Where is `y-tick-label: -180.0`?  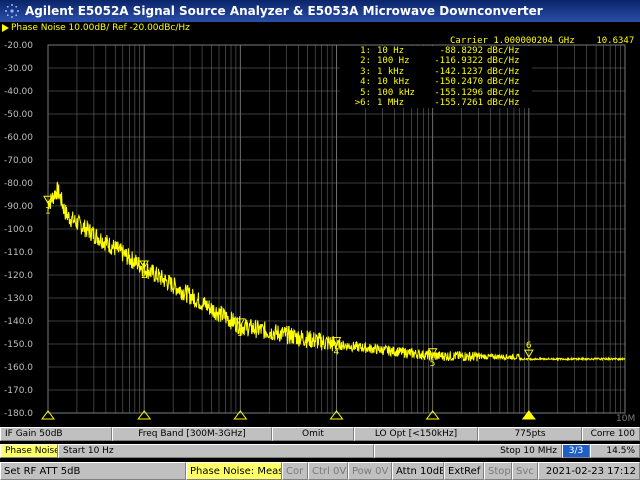
y-tick-label: -180.0 is located at coordinates (18, 414).